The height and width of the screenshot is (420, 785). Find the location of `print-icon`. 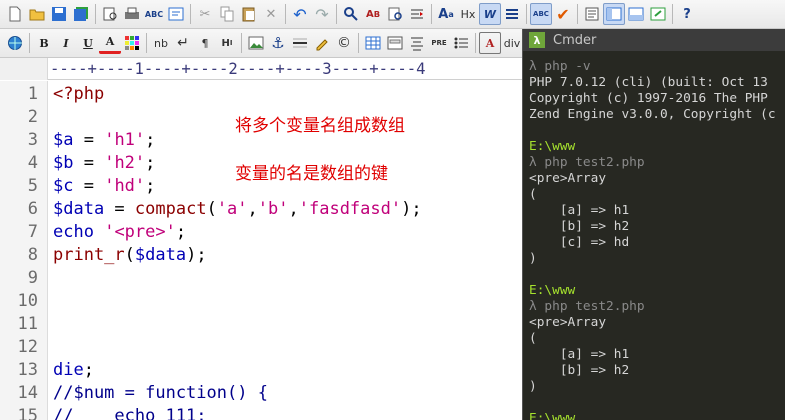

print-icon is located at coordinates (132, 14).